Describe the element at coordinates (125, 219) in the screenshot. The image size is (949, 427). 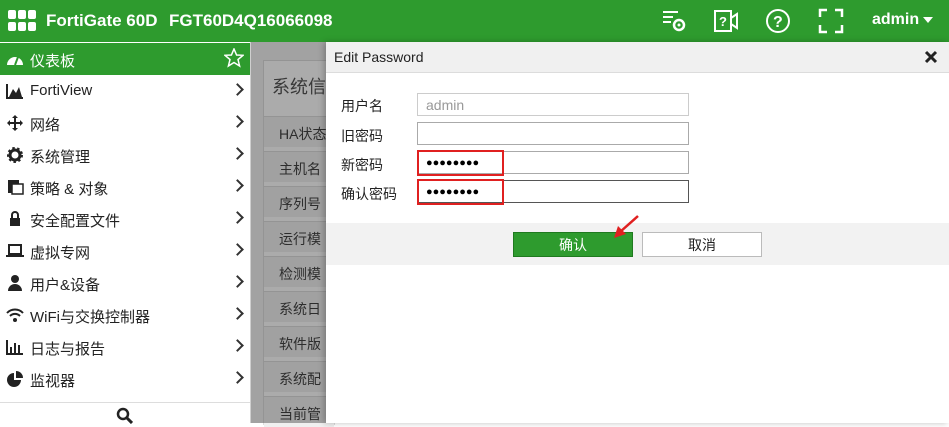
I see `sidebar-item-security-profiles: 安全配置文件` at that location.